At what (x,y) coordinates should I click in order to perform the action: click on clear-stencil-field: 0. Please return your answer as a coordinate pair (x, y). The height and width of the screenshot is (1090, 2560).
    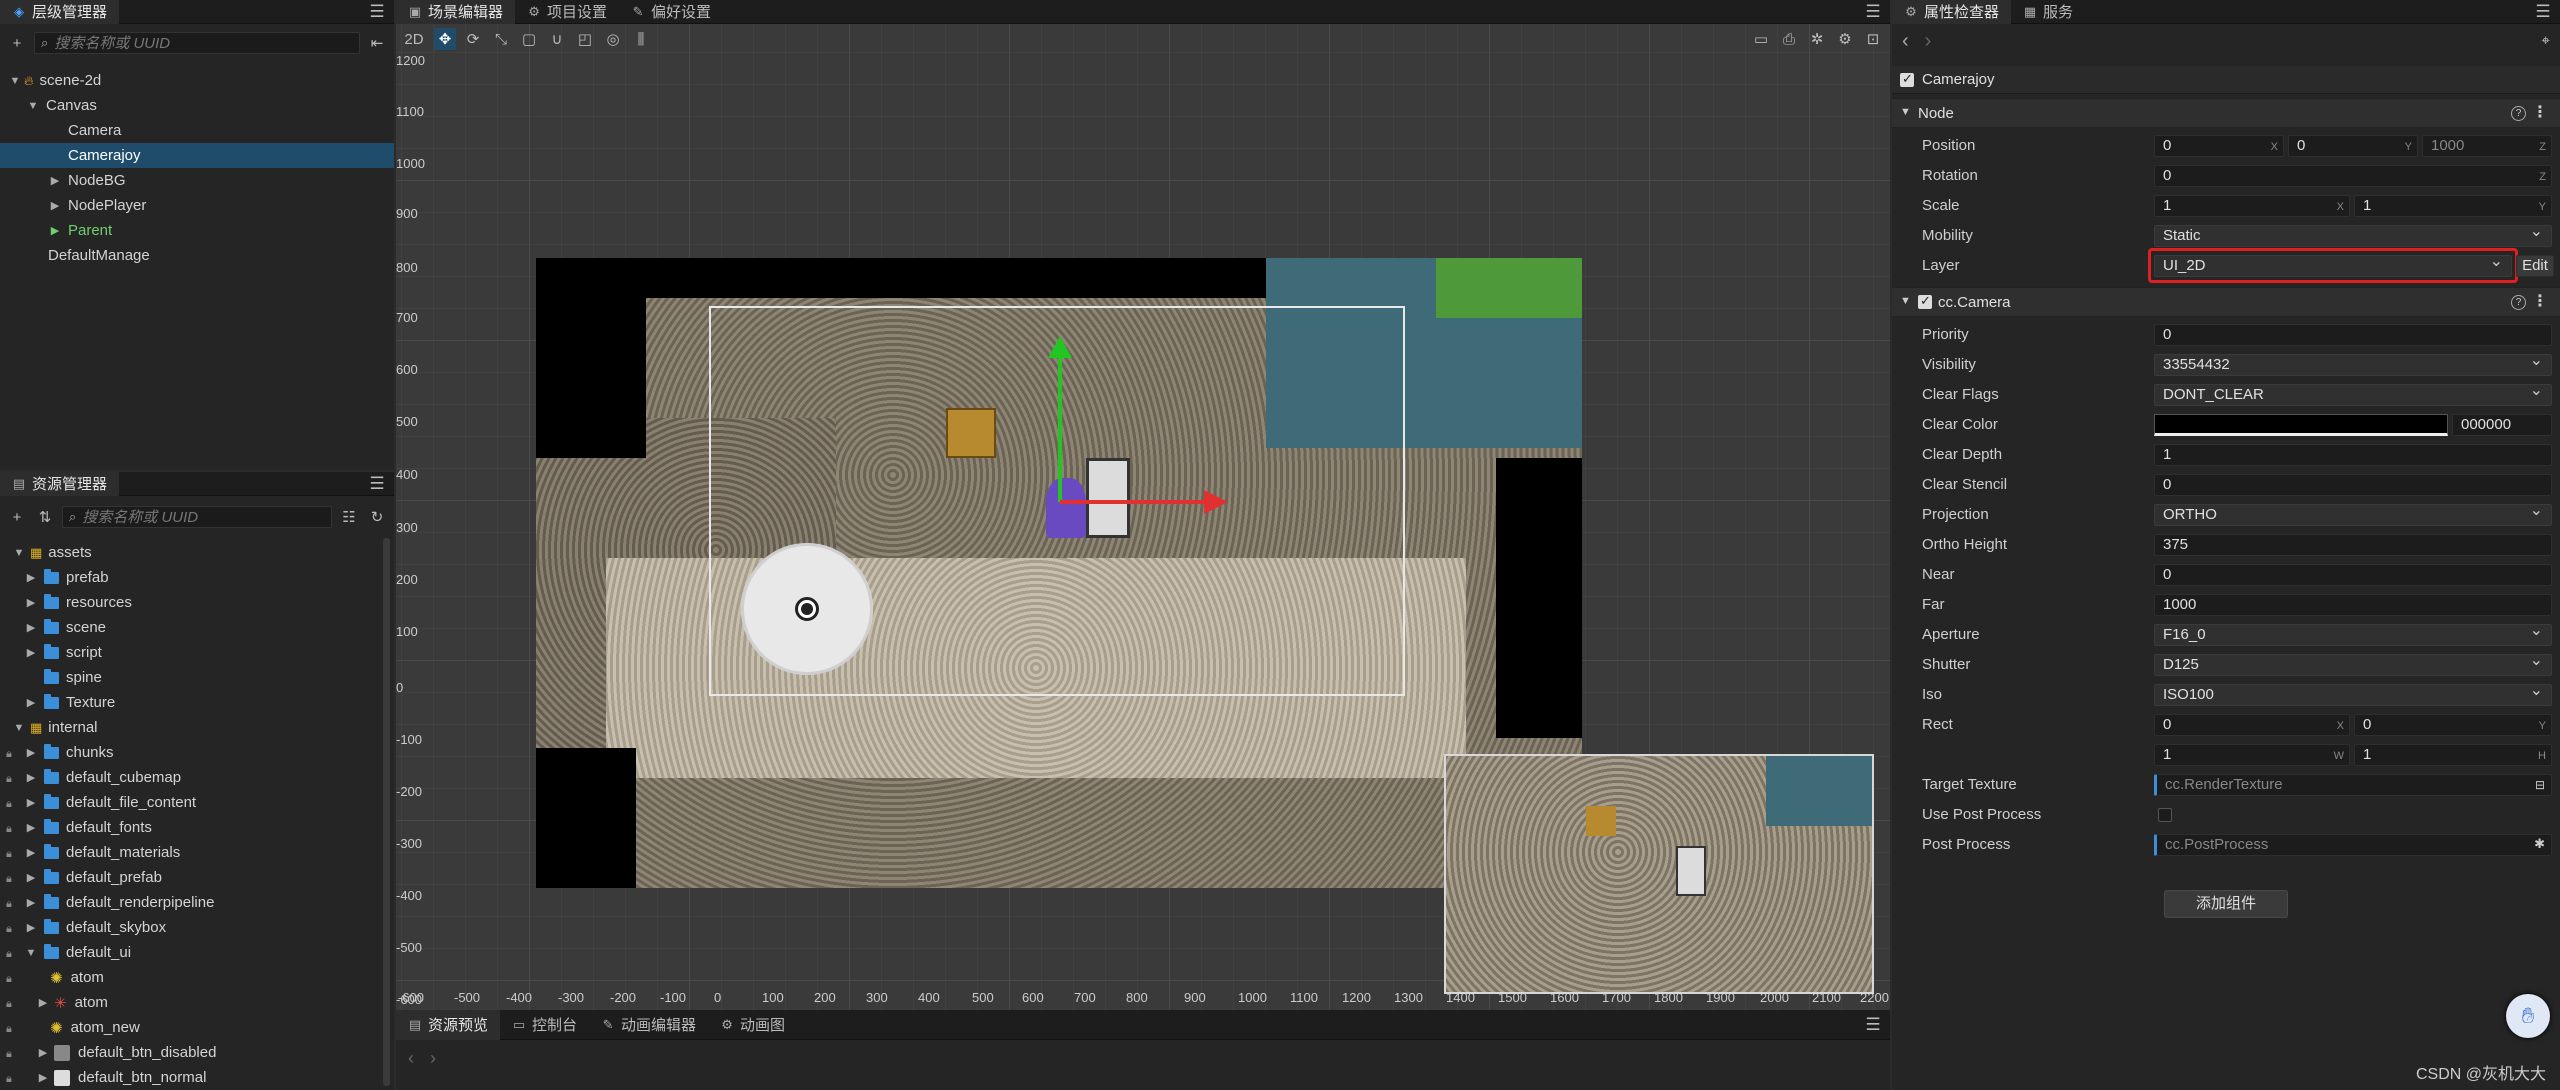
    Looking at the image, I should click on (2353, 485).